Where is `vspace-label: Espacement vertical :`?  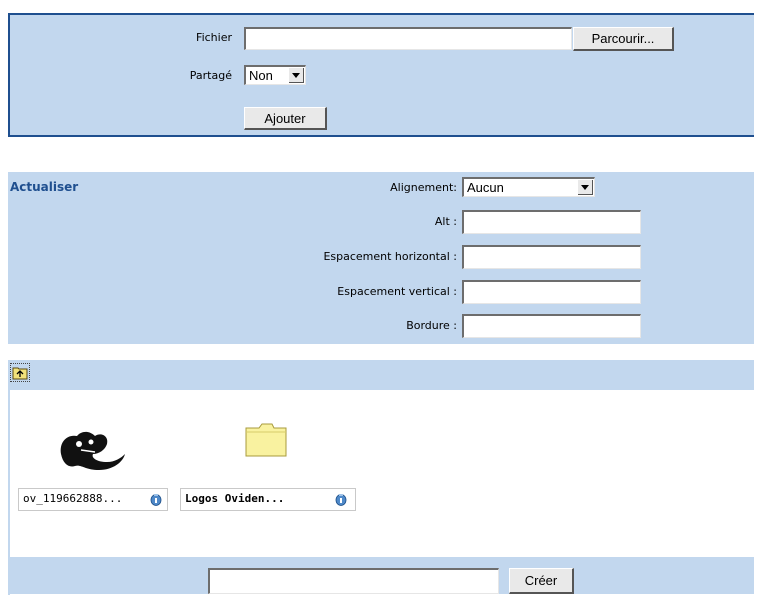 vspace-label: Espacement vertical : is located at coordinates (397, 291).